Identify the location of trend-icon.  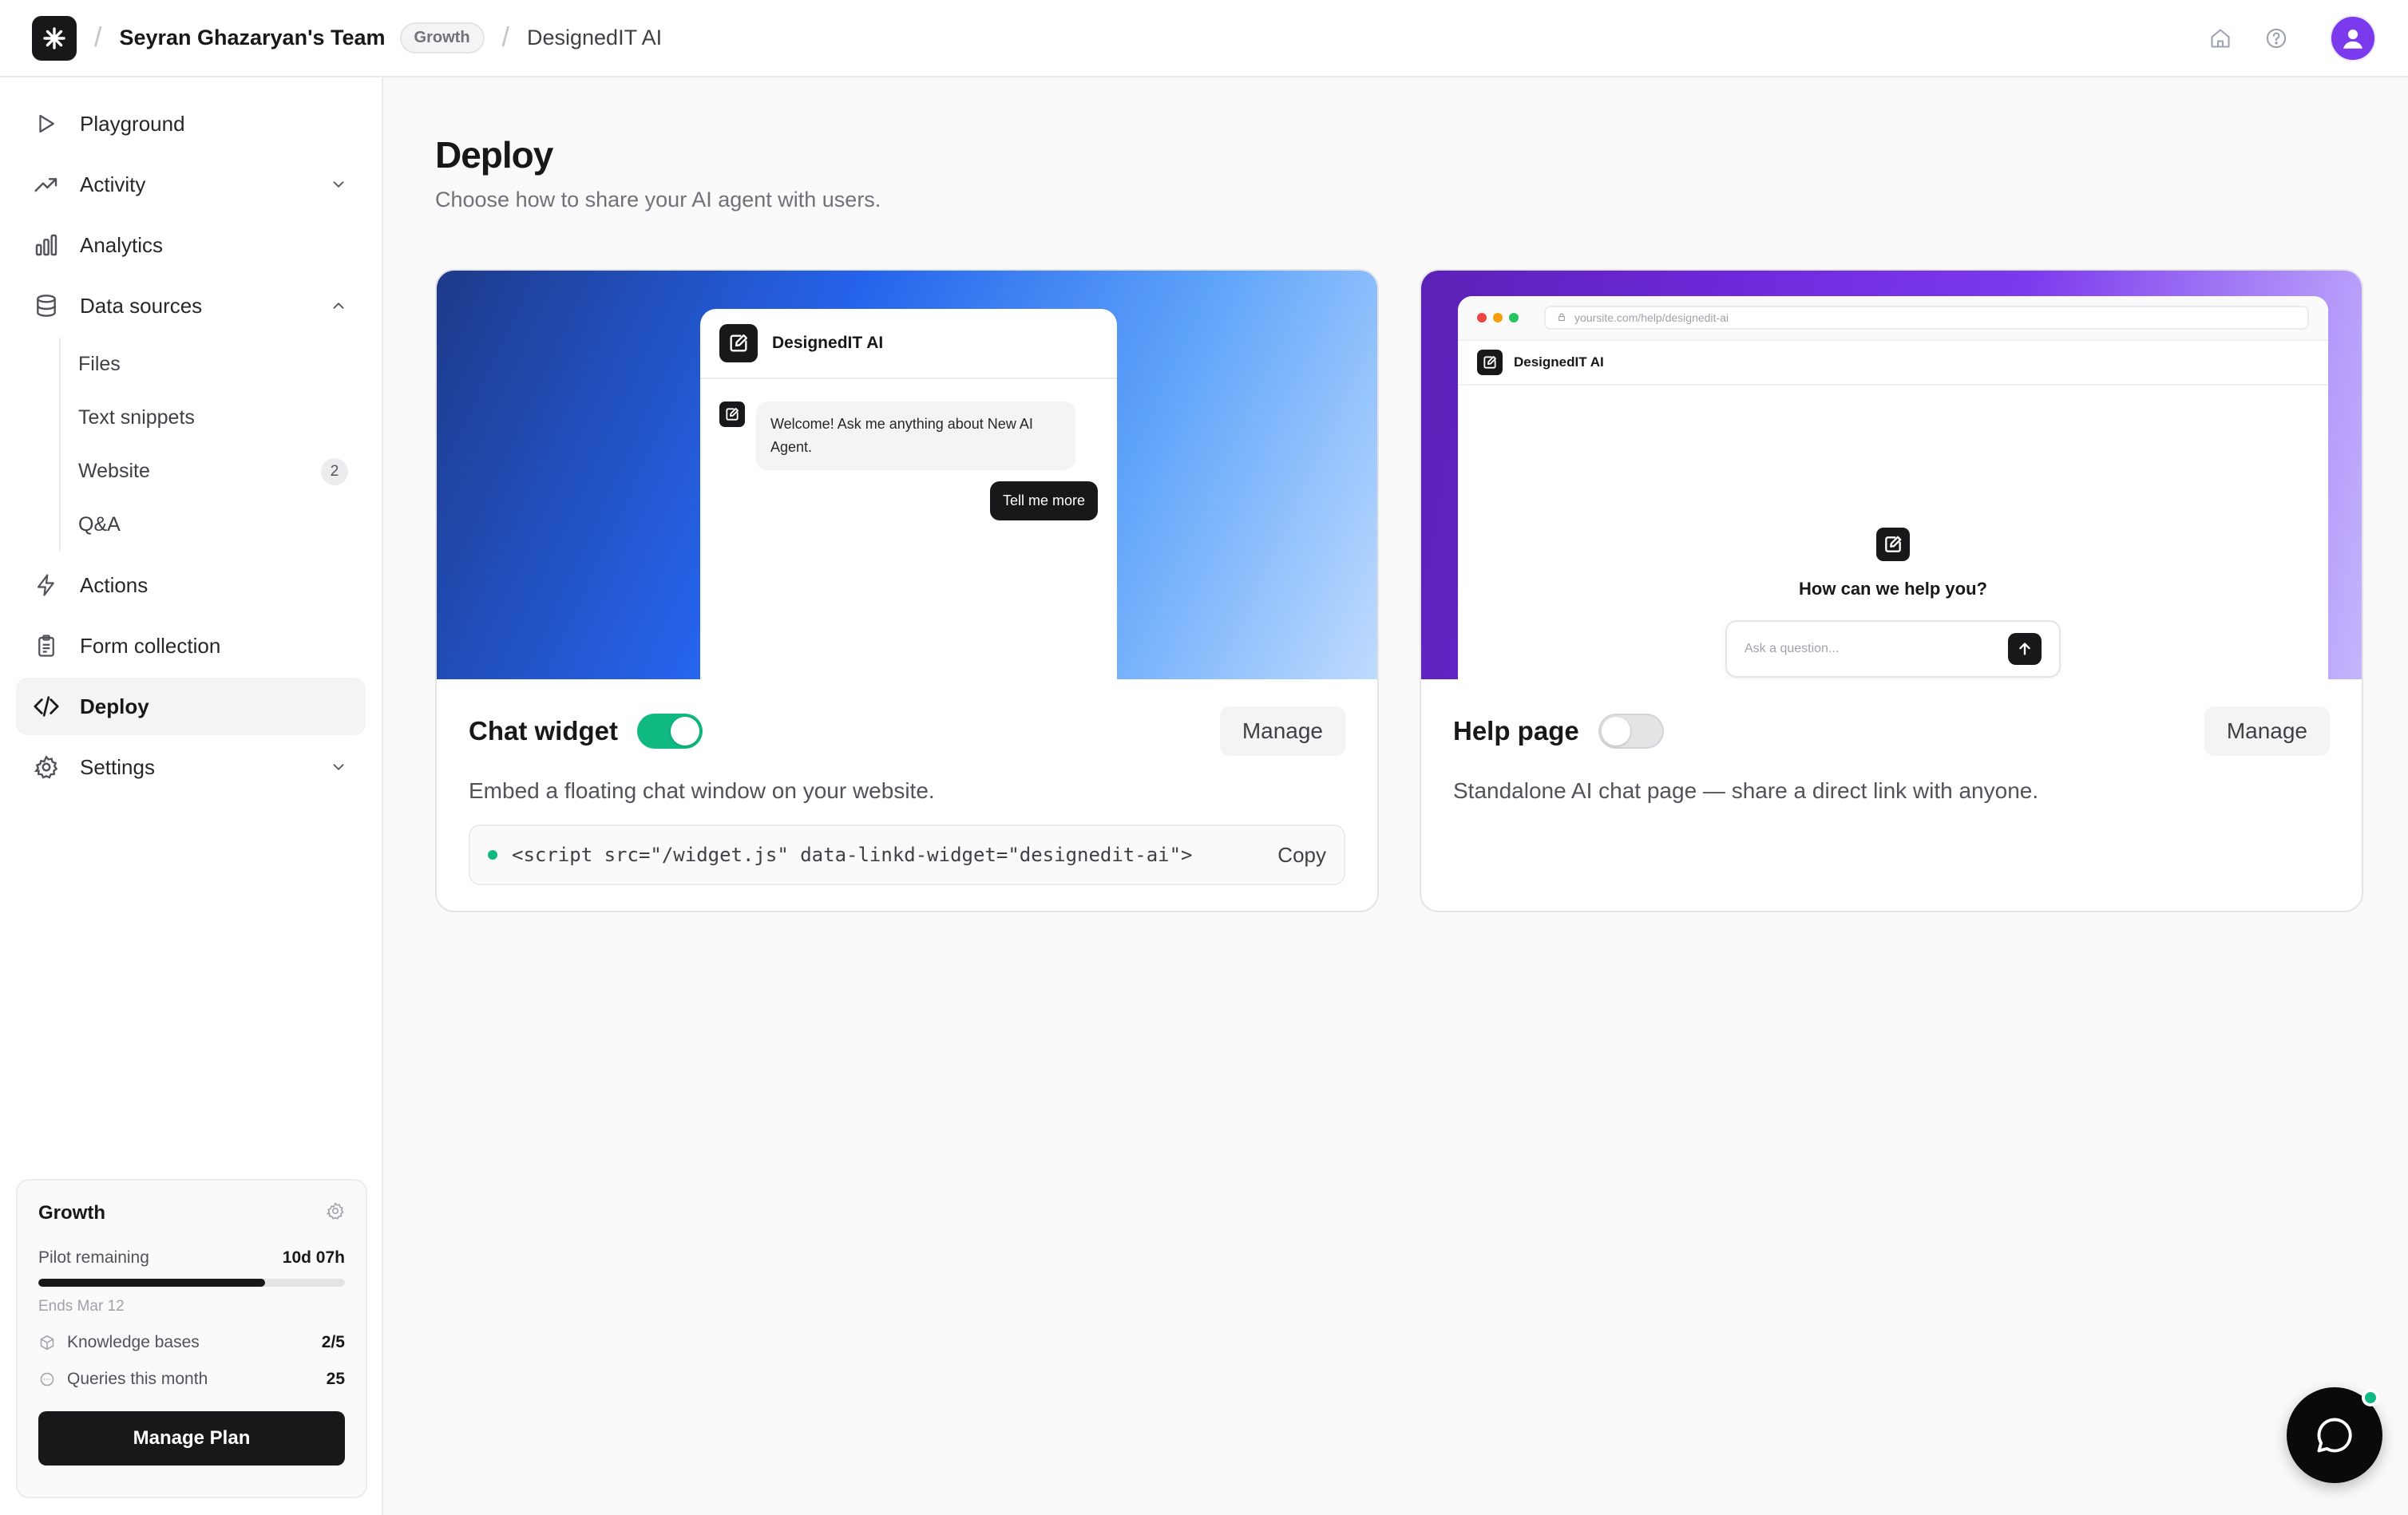
(46, 184).